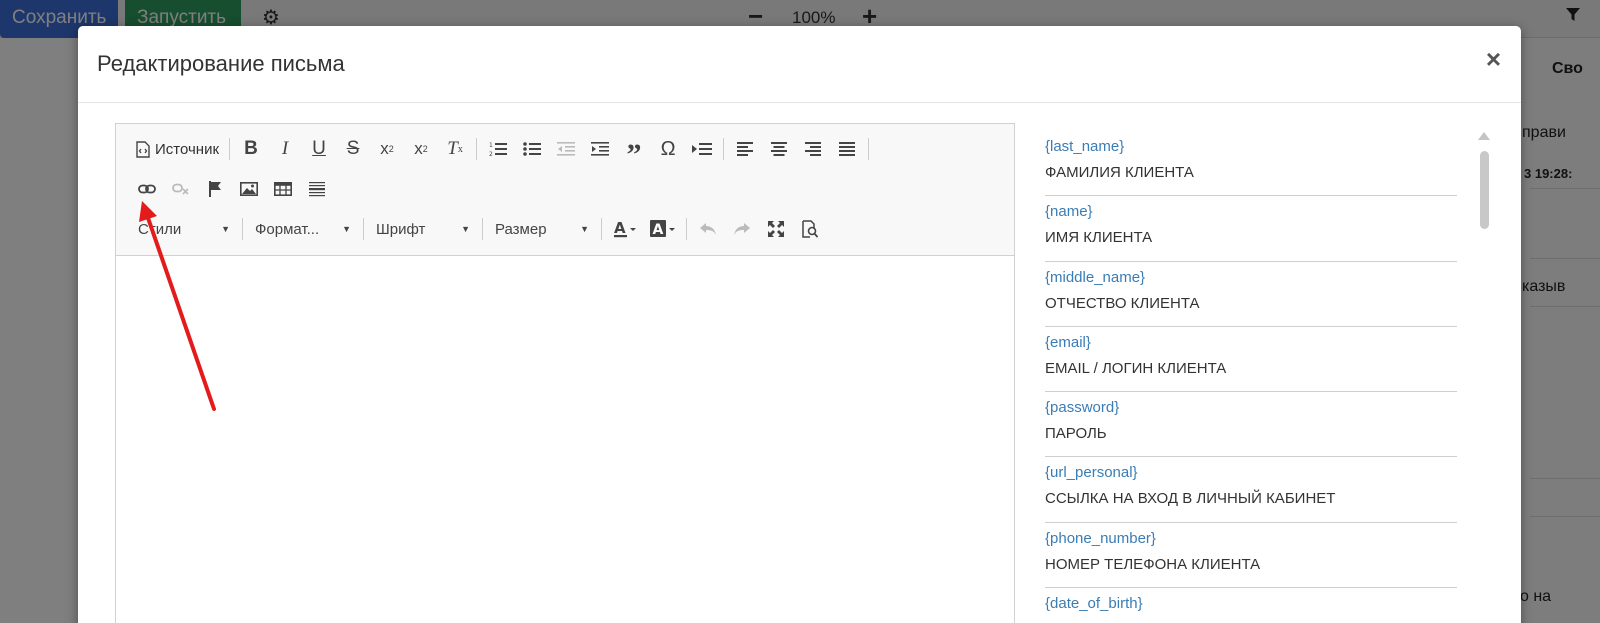 The width and height of the screenshot is (1600, 623). Describe the element at coordinates (160, 229) in the screenshot. I see `styles-label: Стили` at that location.